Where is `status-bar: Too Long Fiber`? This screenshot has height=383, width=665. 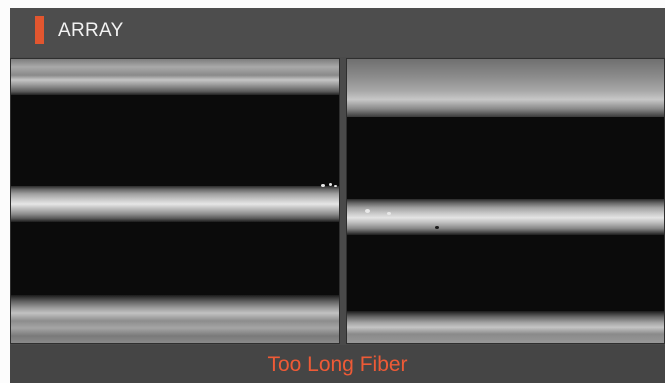
status-bar: Too Long Fiber is located at coordinates (337, 364).